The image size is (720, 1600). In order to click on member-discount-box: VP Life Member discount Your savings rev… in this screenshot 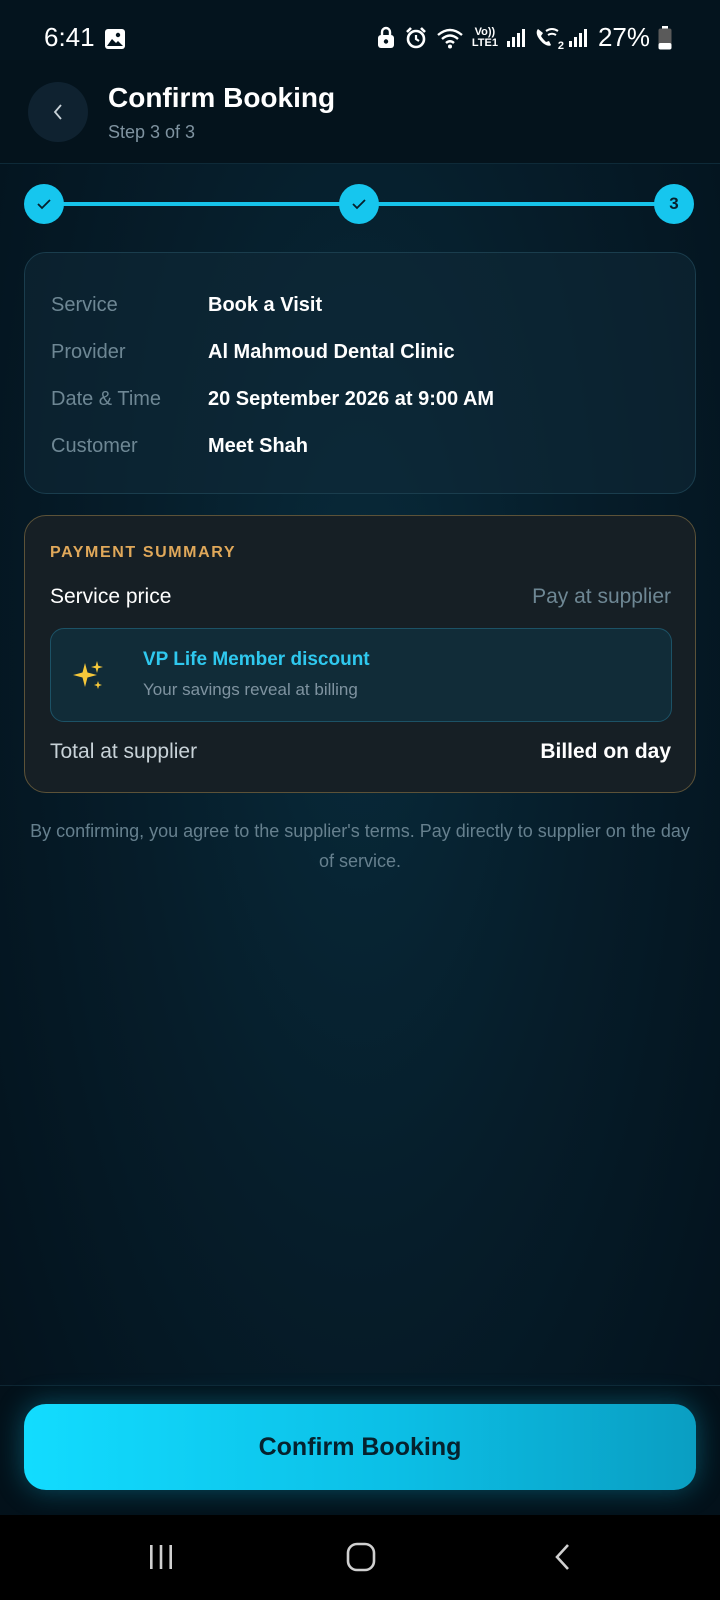, I will do `click(361, 675)`.